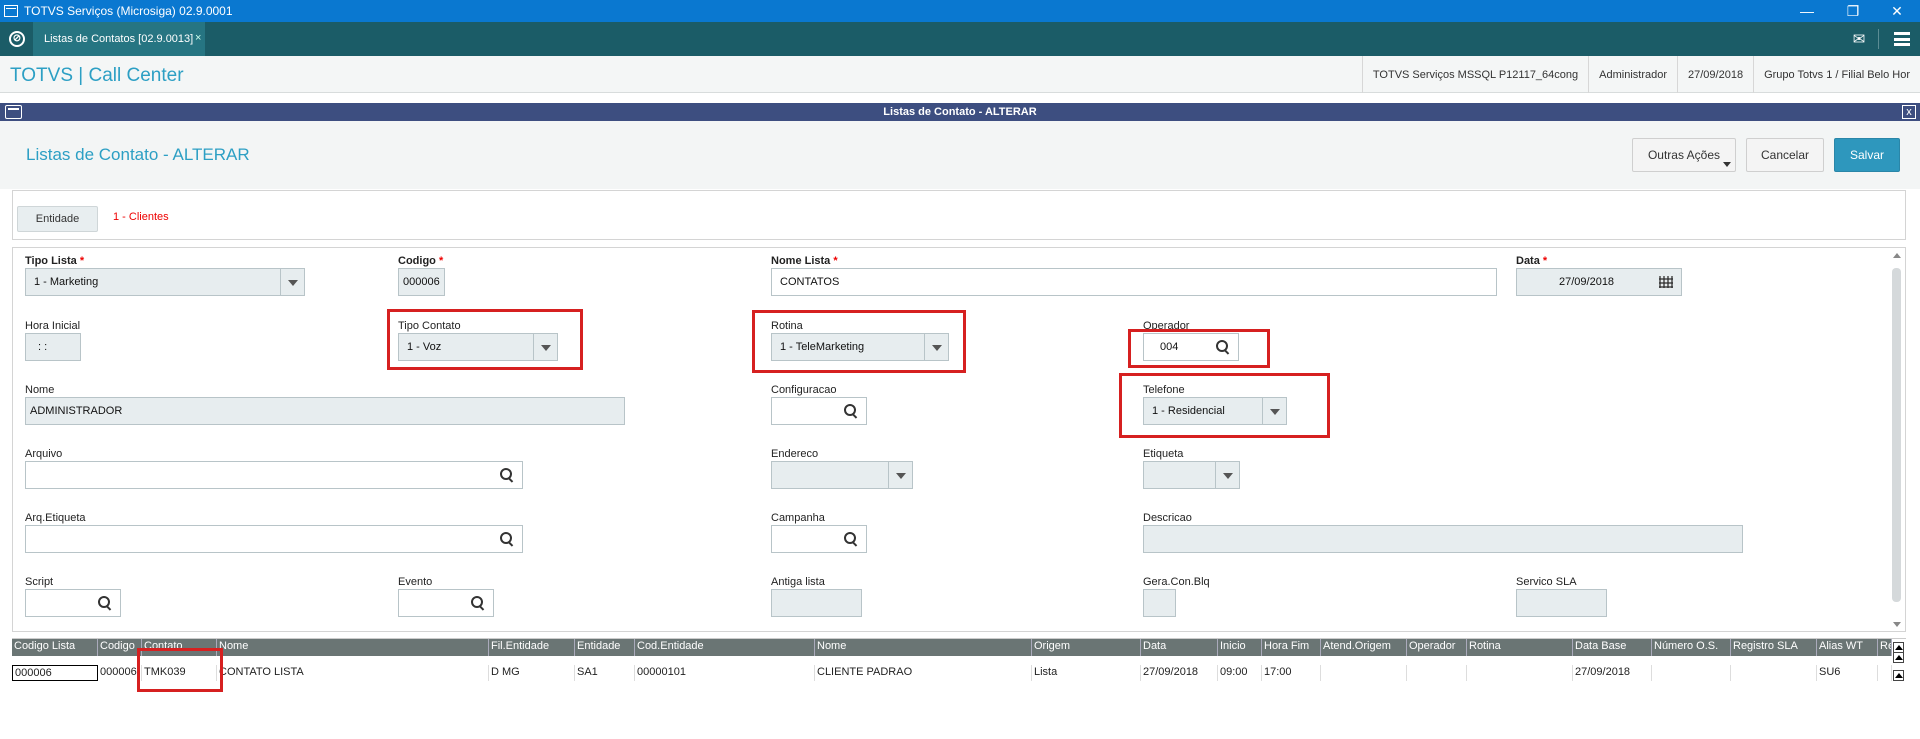 The width and height of the screenshot is (1920, 739). Describe the element at coordinates (819, 411) in the screenshot. I see `configuracao-field` at that location.